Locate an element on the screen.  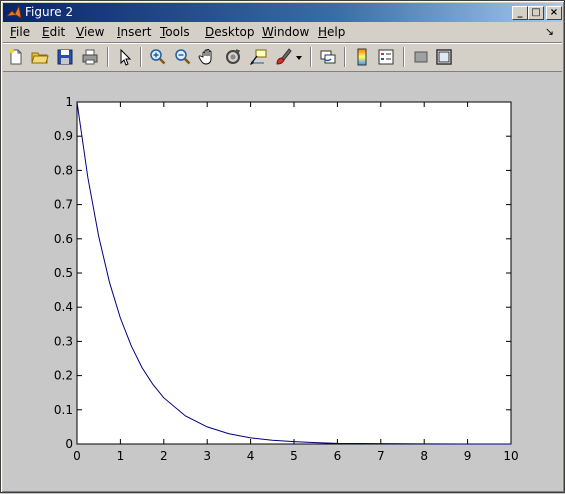
maximize-button: □ is located at coordinates (536, 13).